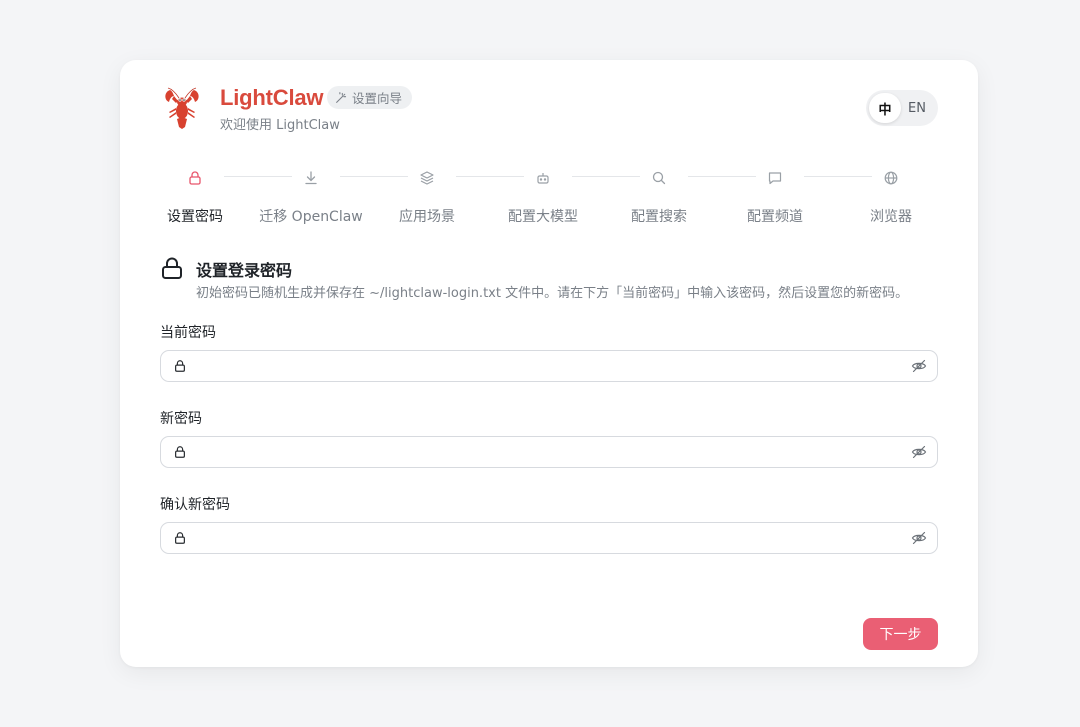 Image resolution: width=1080 pixels, height=727 pixels. I want to click on current-password-field, so click(549, 366).